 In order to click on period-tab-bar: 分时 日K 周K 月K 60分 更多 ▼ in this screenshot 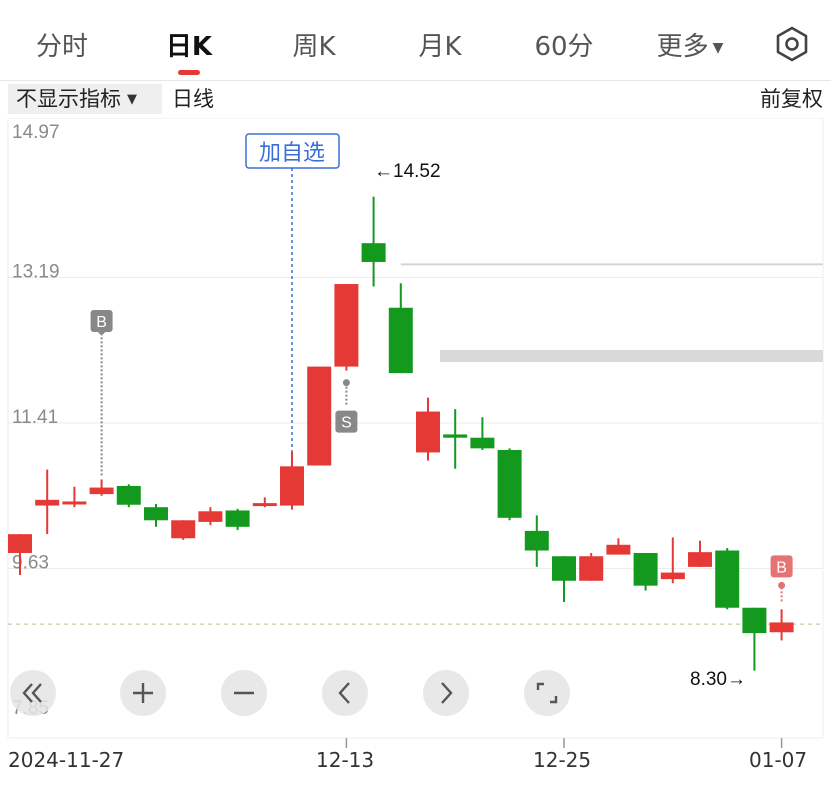, I will do `click(415, 40)`.